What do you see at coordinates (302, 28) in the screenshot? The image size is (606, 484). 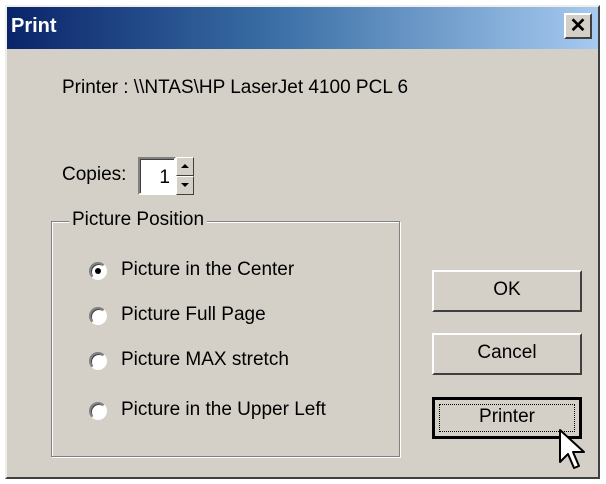 I see `title-bar: Print ✕` at bounding box center [302, 28].